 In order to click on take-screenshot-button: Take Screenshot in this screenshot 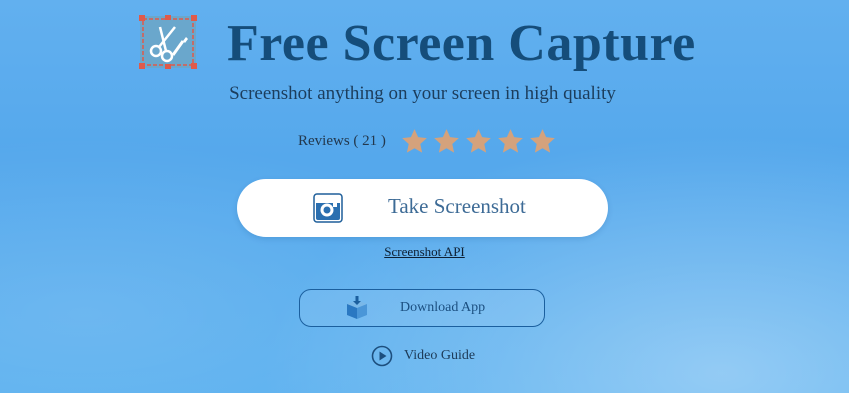, I will do `click(422, 208)`.